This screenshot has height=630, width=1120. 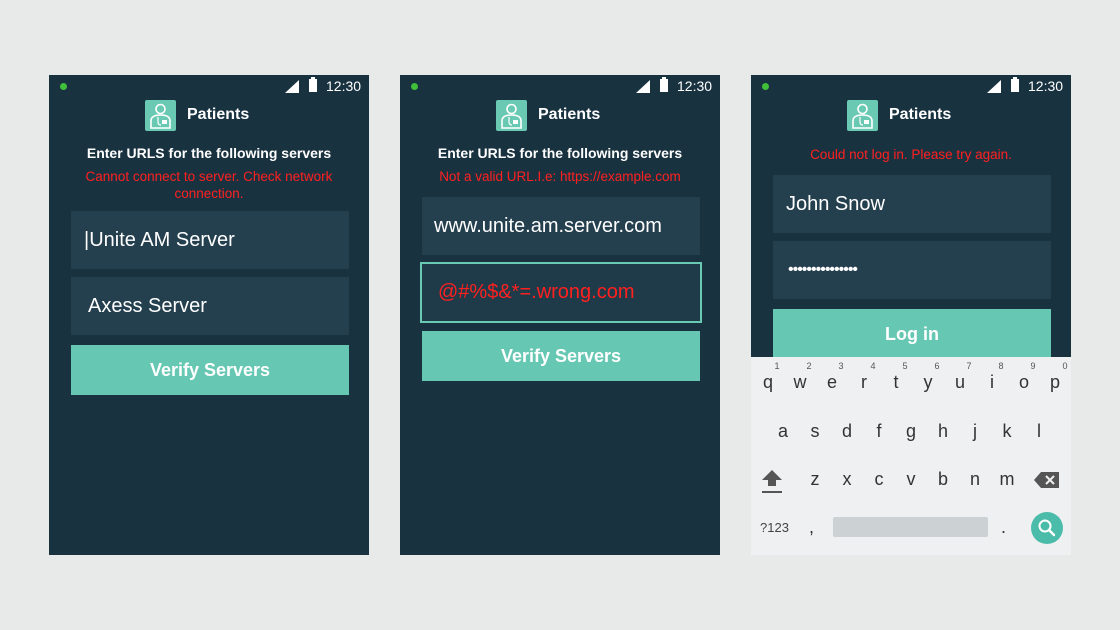 I want to click on key-e: e, so click(x=832, y=382).